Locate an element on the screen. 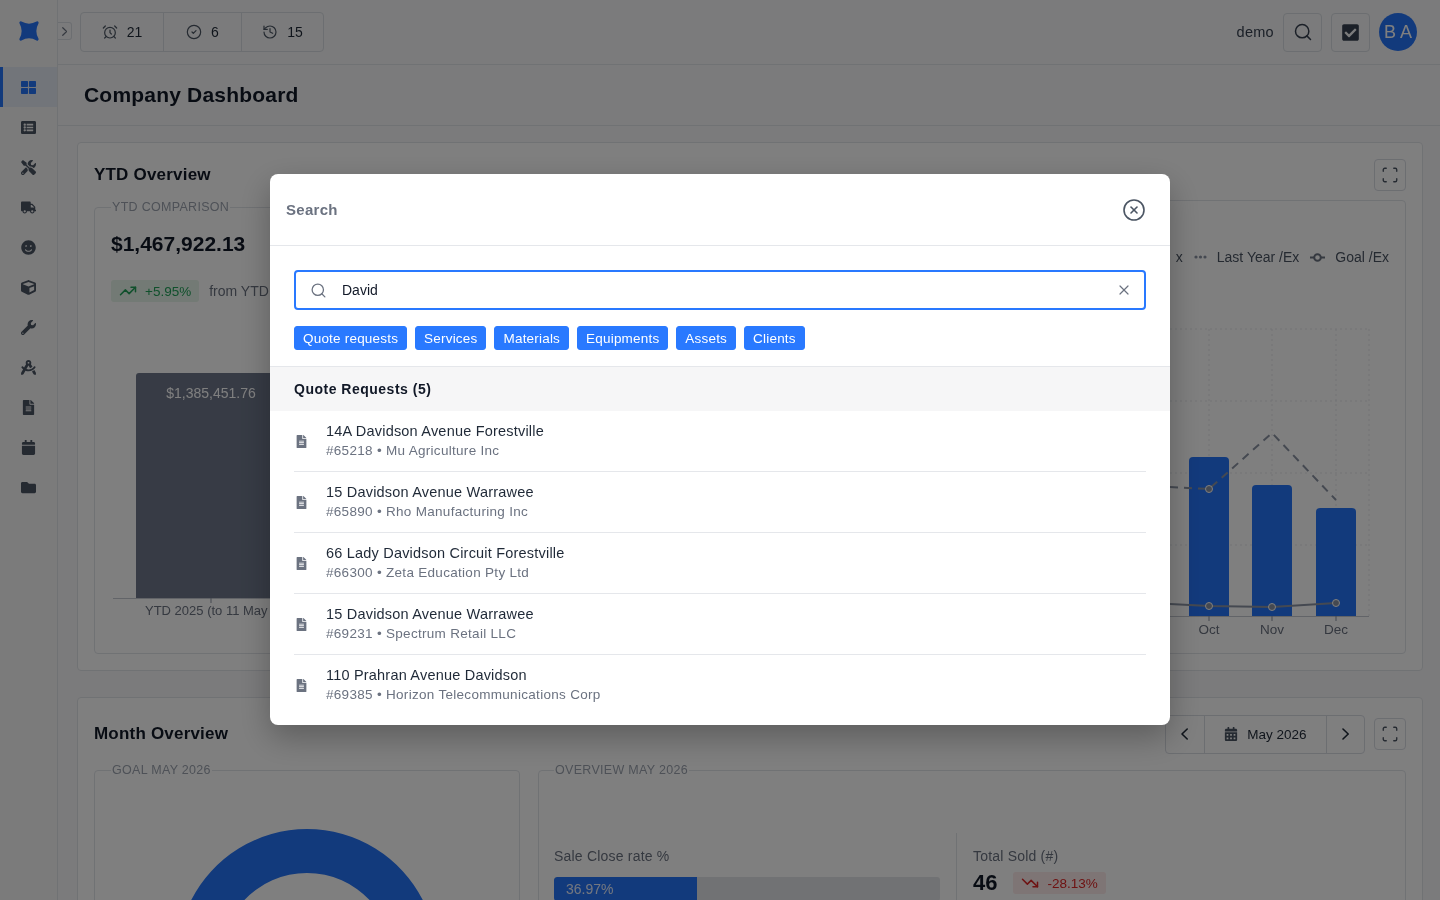  bar-value-label: $1,385,451.76 is located at coordinates (211, 393).